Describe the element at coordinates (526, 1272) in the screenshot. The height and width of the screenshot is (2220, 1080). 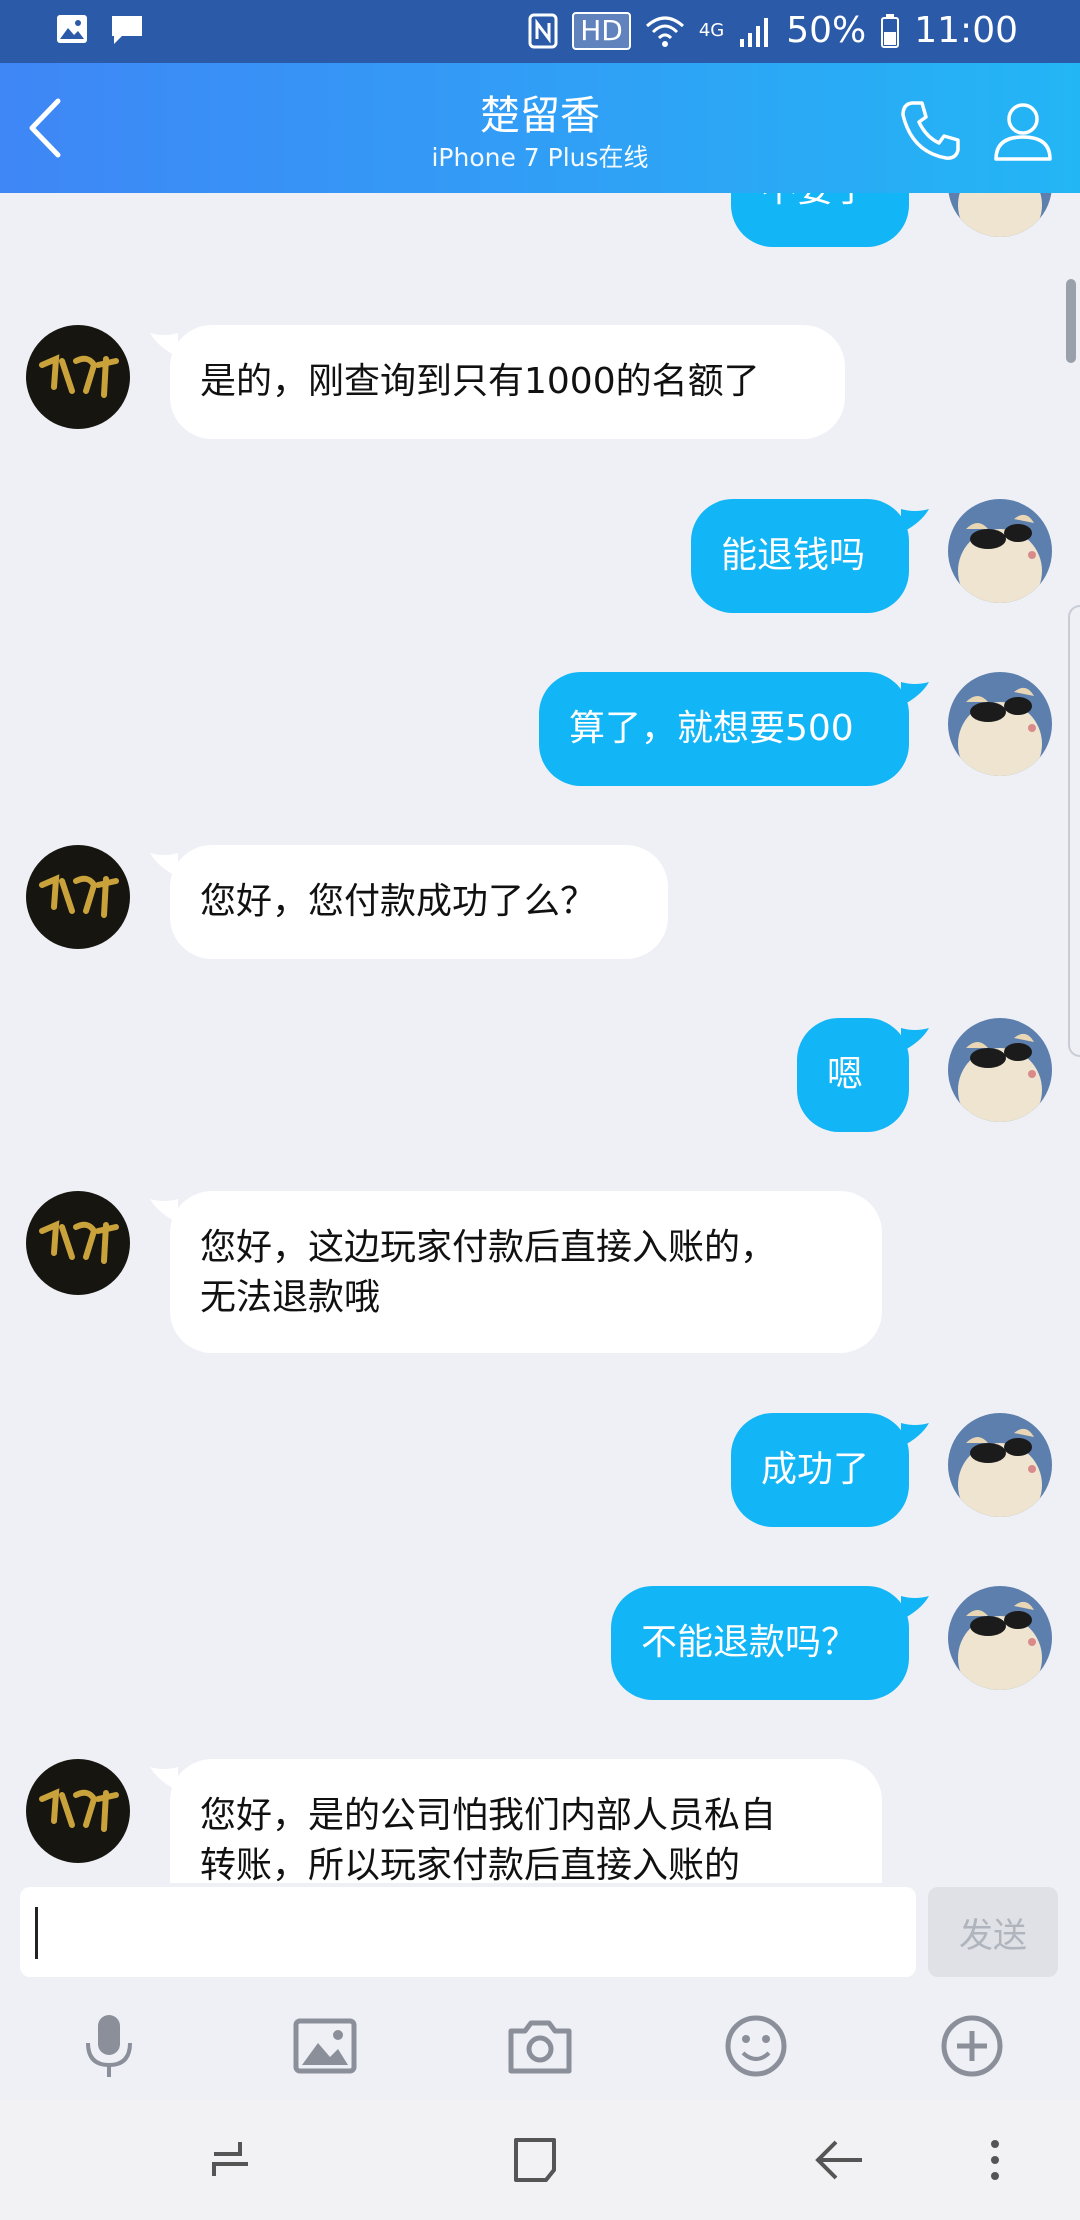
I see `message-bubble: 您好，这边玩家付款后直接入账的， 无法退款哦` at that location.